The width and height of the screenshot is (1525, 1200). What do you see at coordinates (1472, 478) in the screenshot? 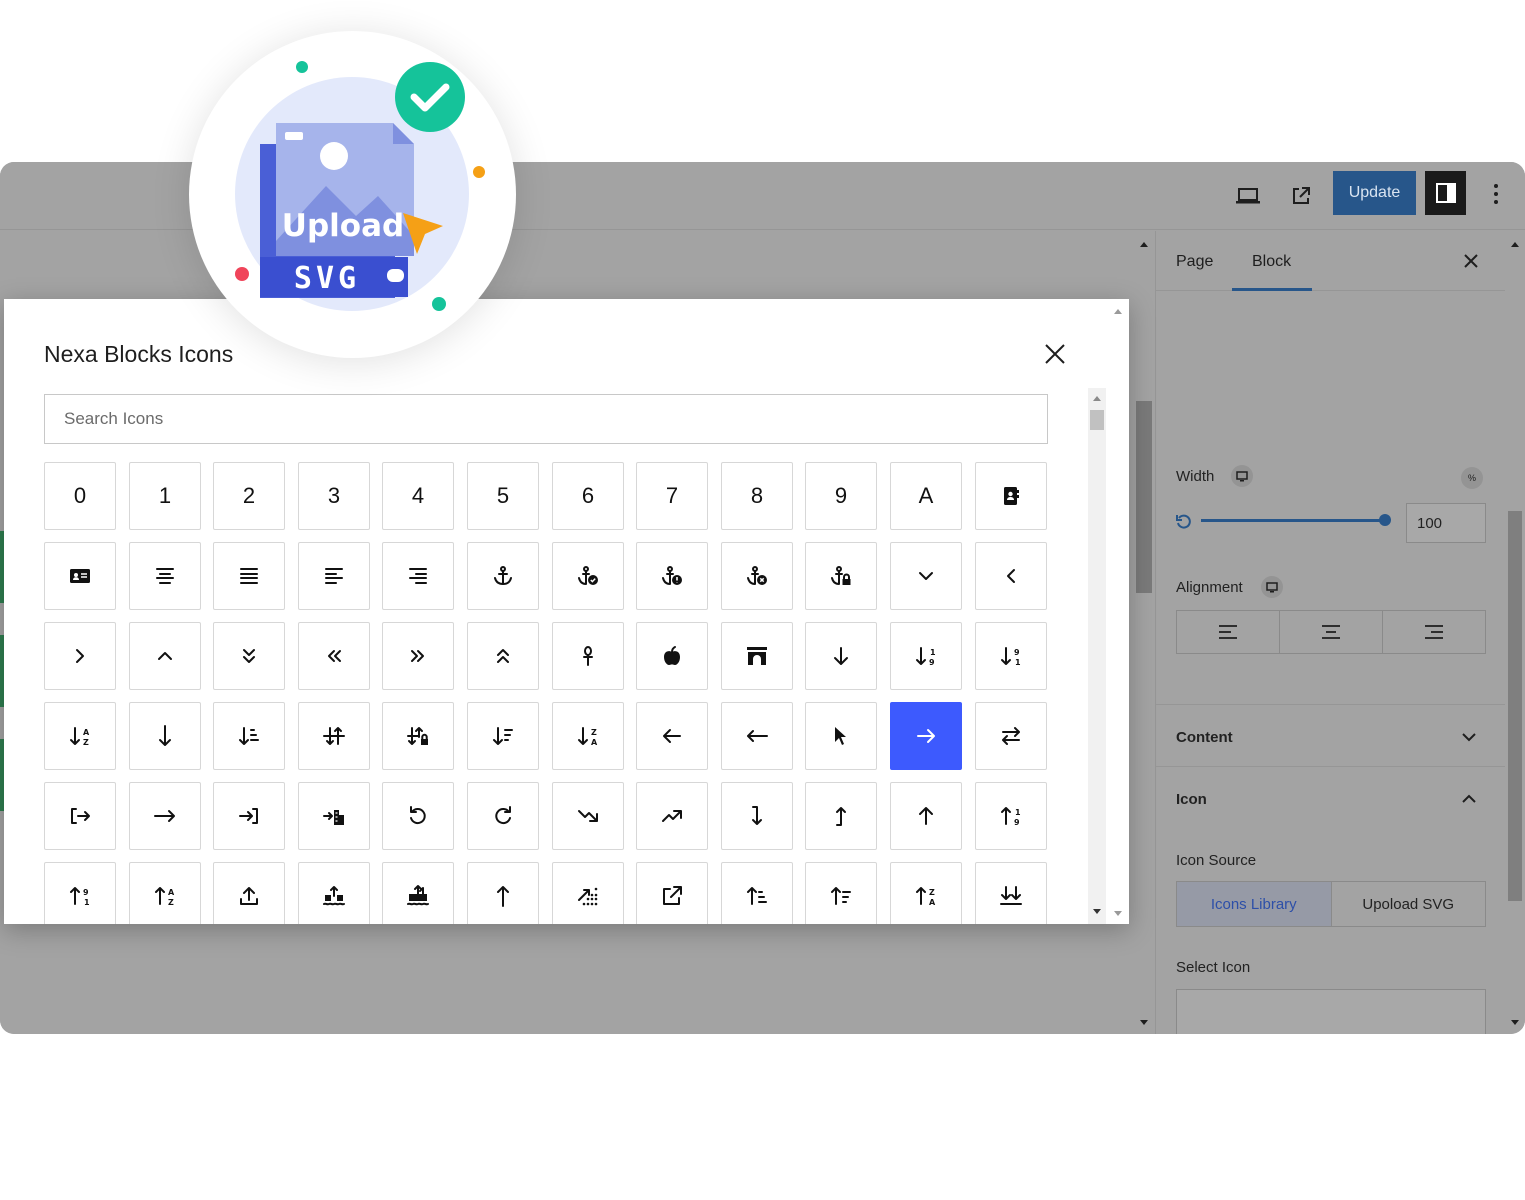
I see `unit-toggle: %` at bounding box center [1472, 478].